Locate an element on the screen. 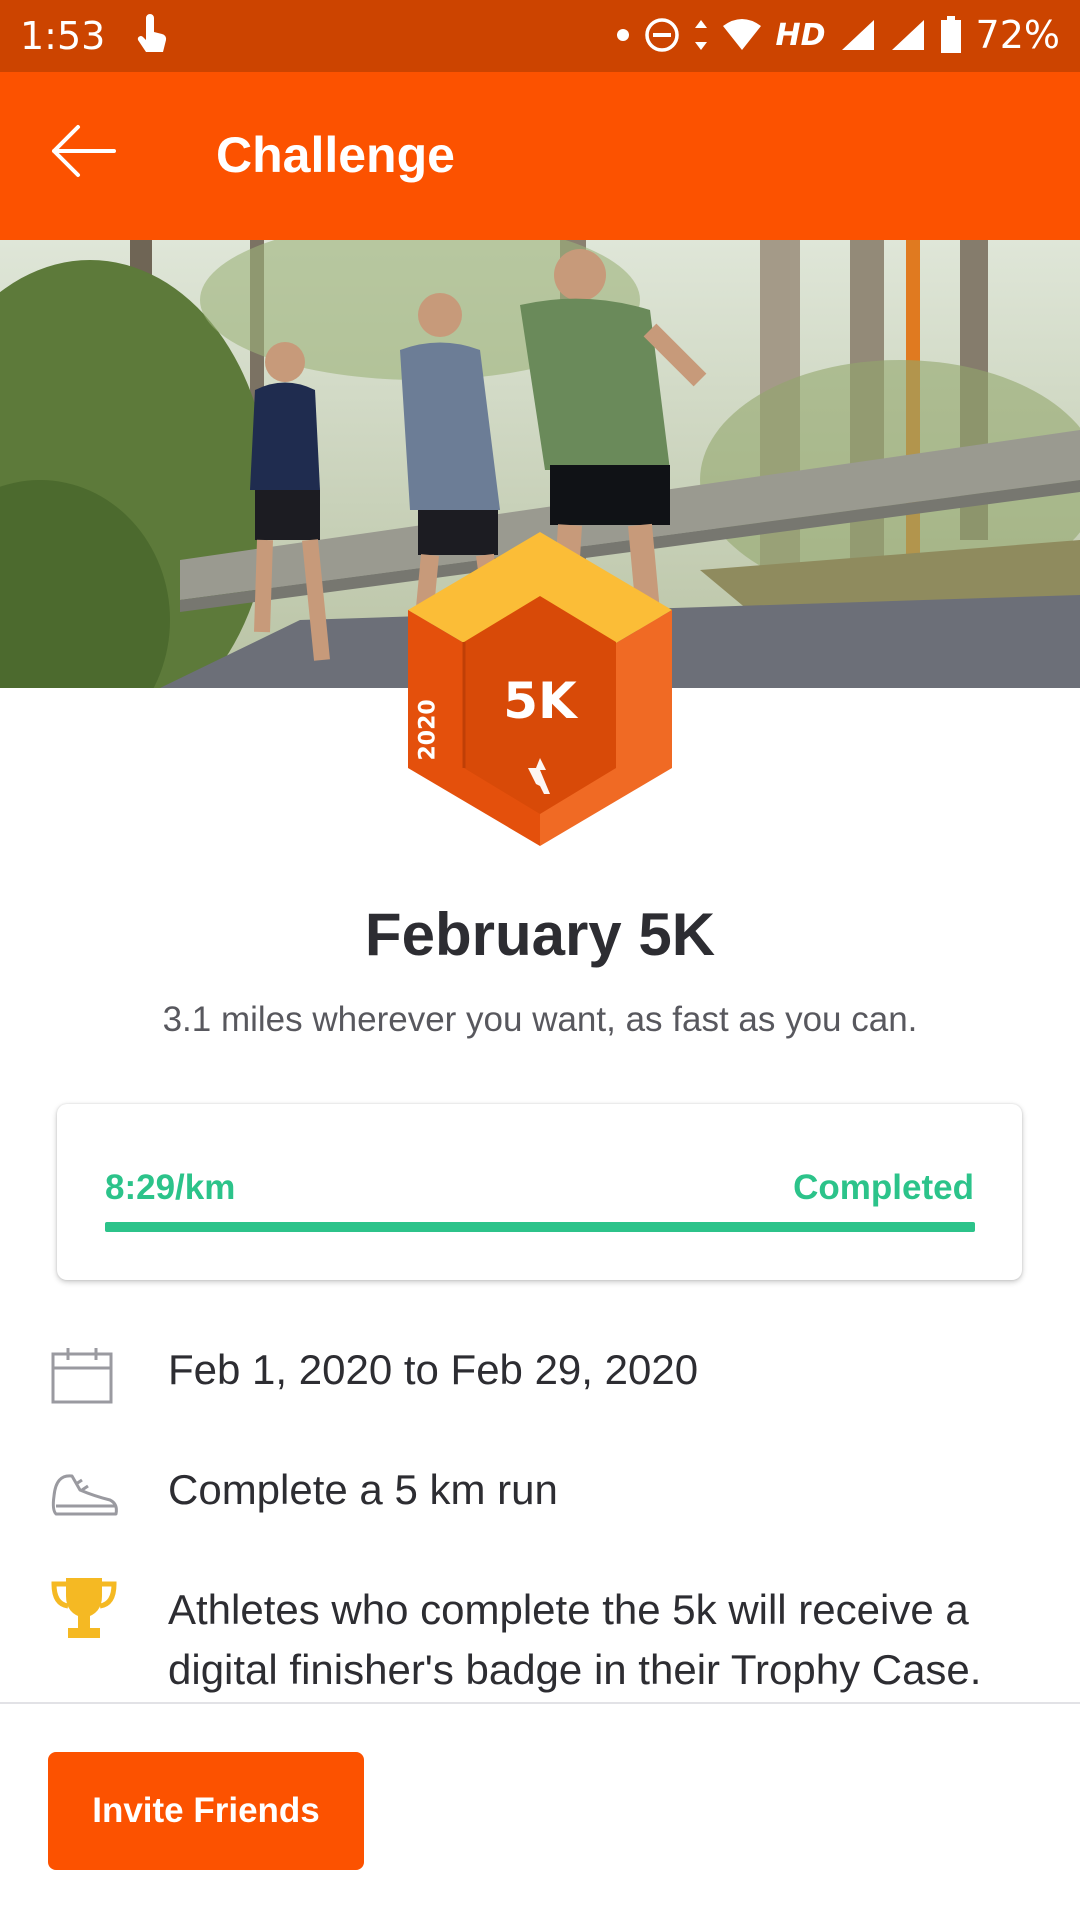 The width and height of the screenshot is (1080, 1920). touch-icon is located at coordinates (152, 37).